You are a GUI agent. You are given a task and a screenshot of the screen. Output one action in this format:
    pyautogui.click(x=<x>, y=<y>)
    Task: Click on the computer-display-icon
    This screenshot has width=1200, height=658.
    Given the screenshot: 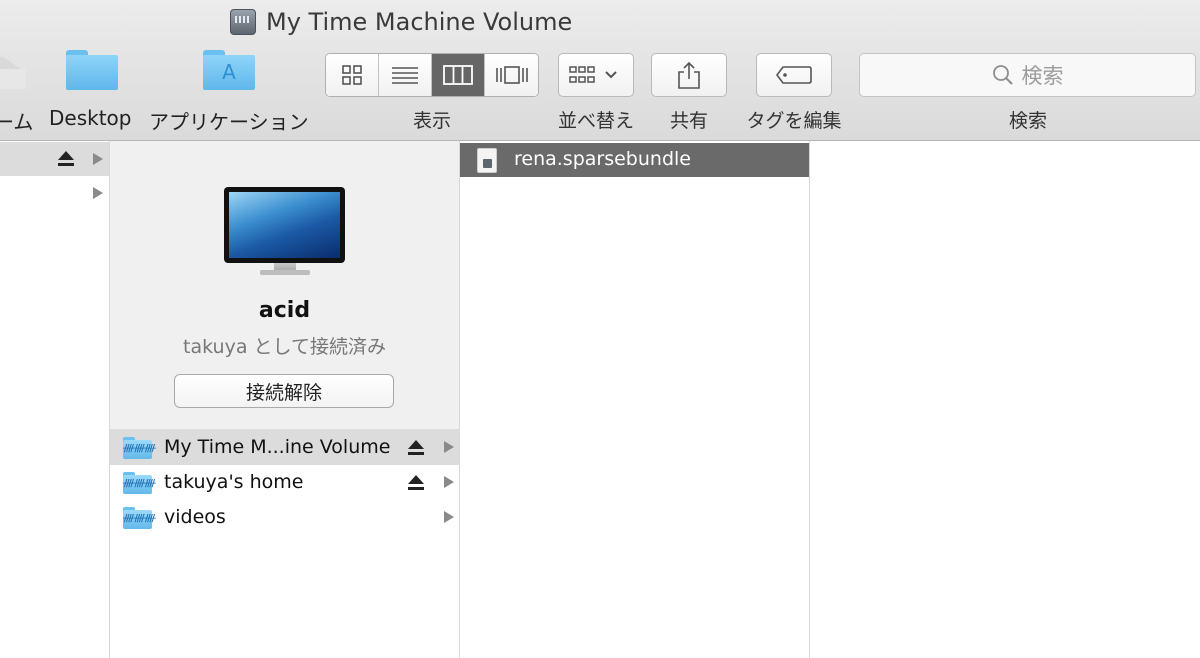 What is the action you would take?
    pyautogui.click(x=284, y=225)
    